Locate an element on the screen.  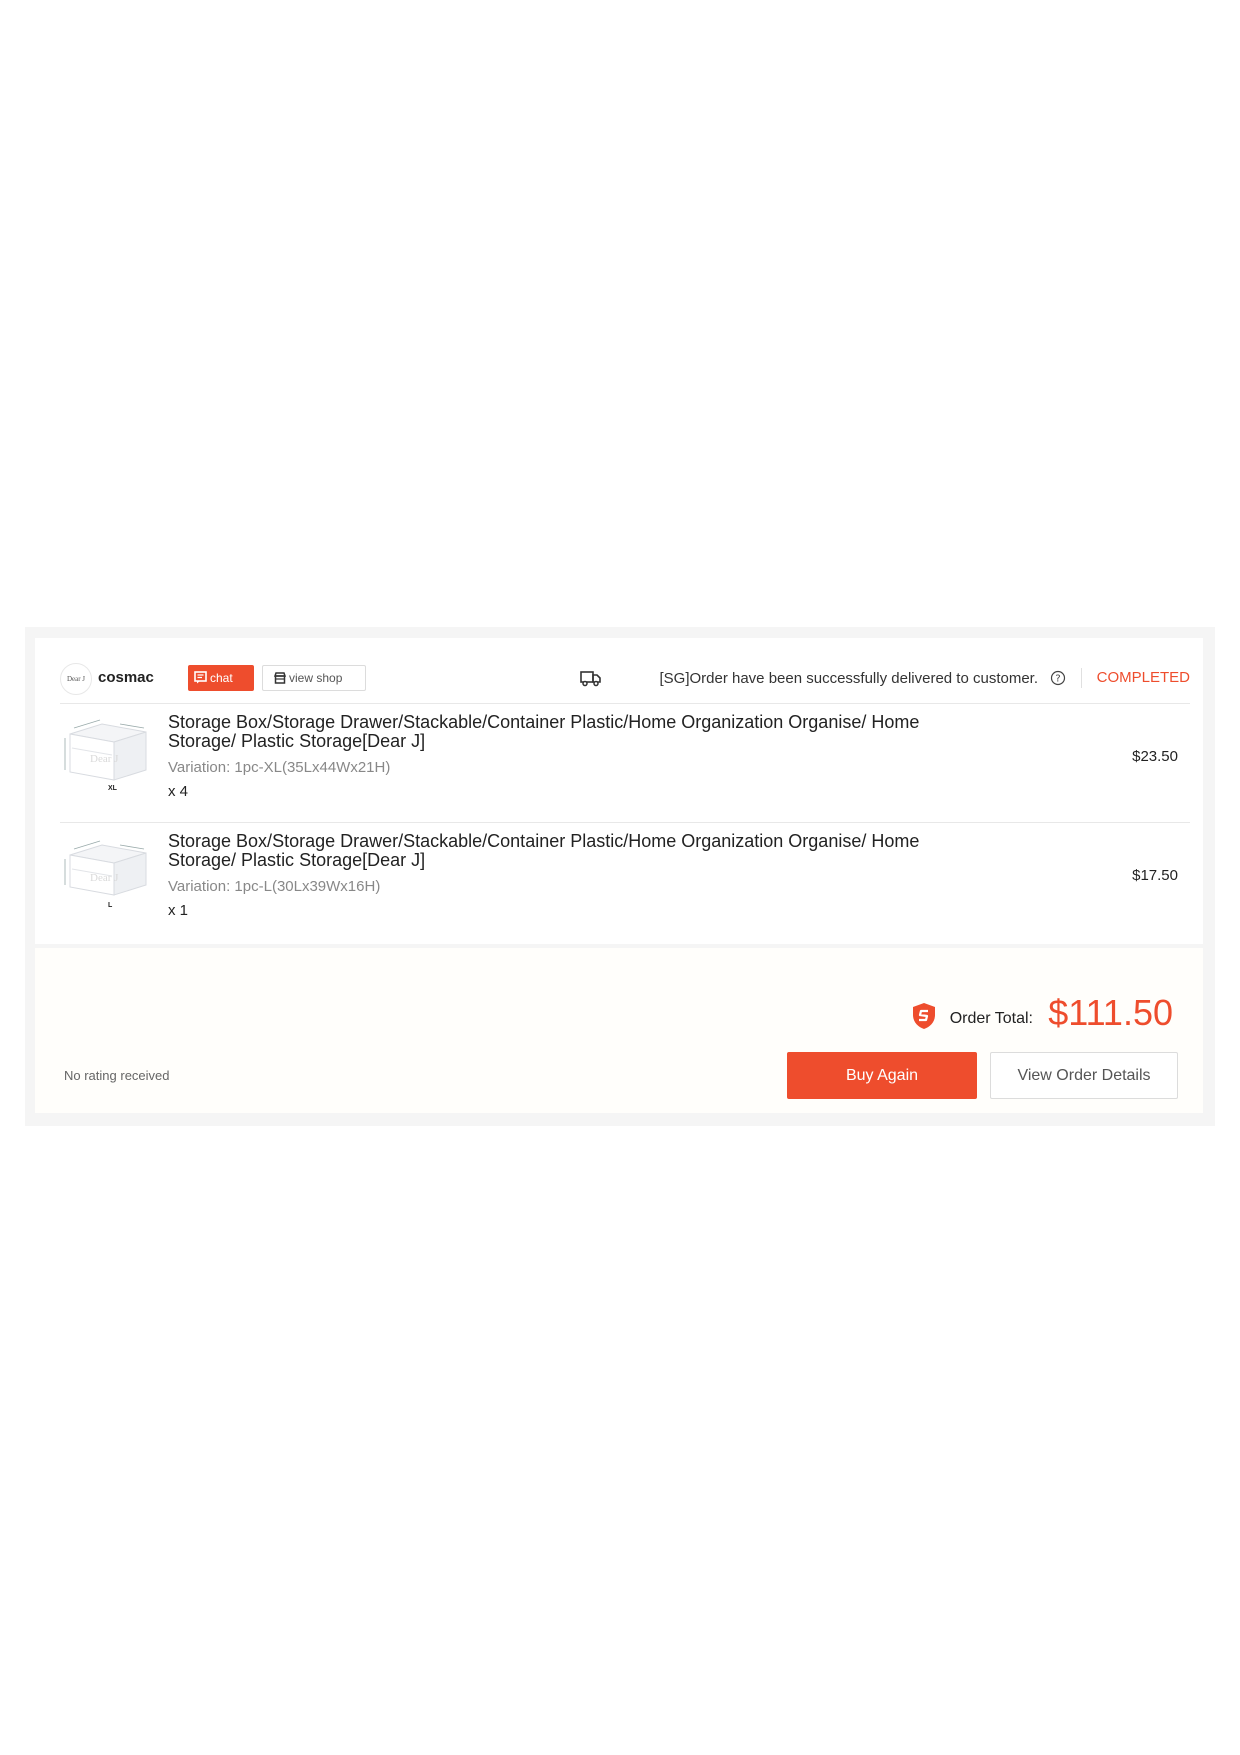
product-quantity: x 1 is located at coordinates (178, 910).